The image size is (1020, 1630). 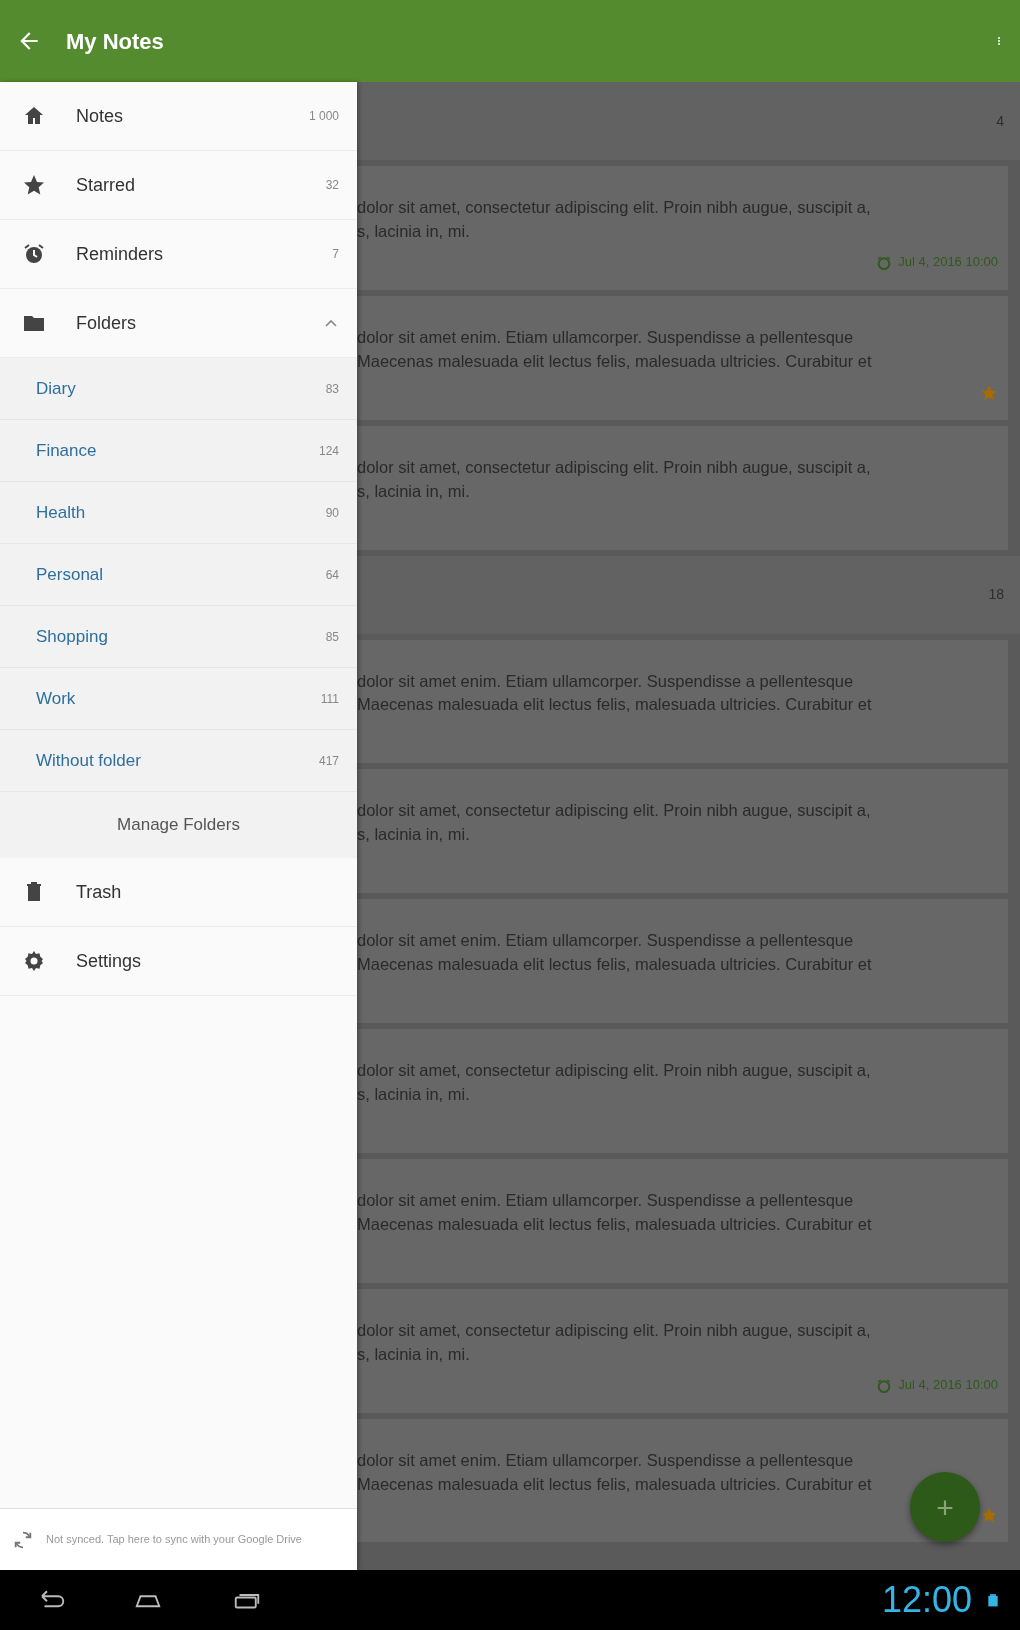 I want to click on gear-icon, so click(x=34, y=961).